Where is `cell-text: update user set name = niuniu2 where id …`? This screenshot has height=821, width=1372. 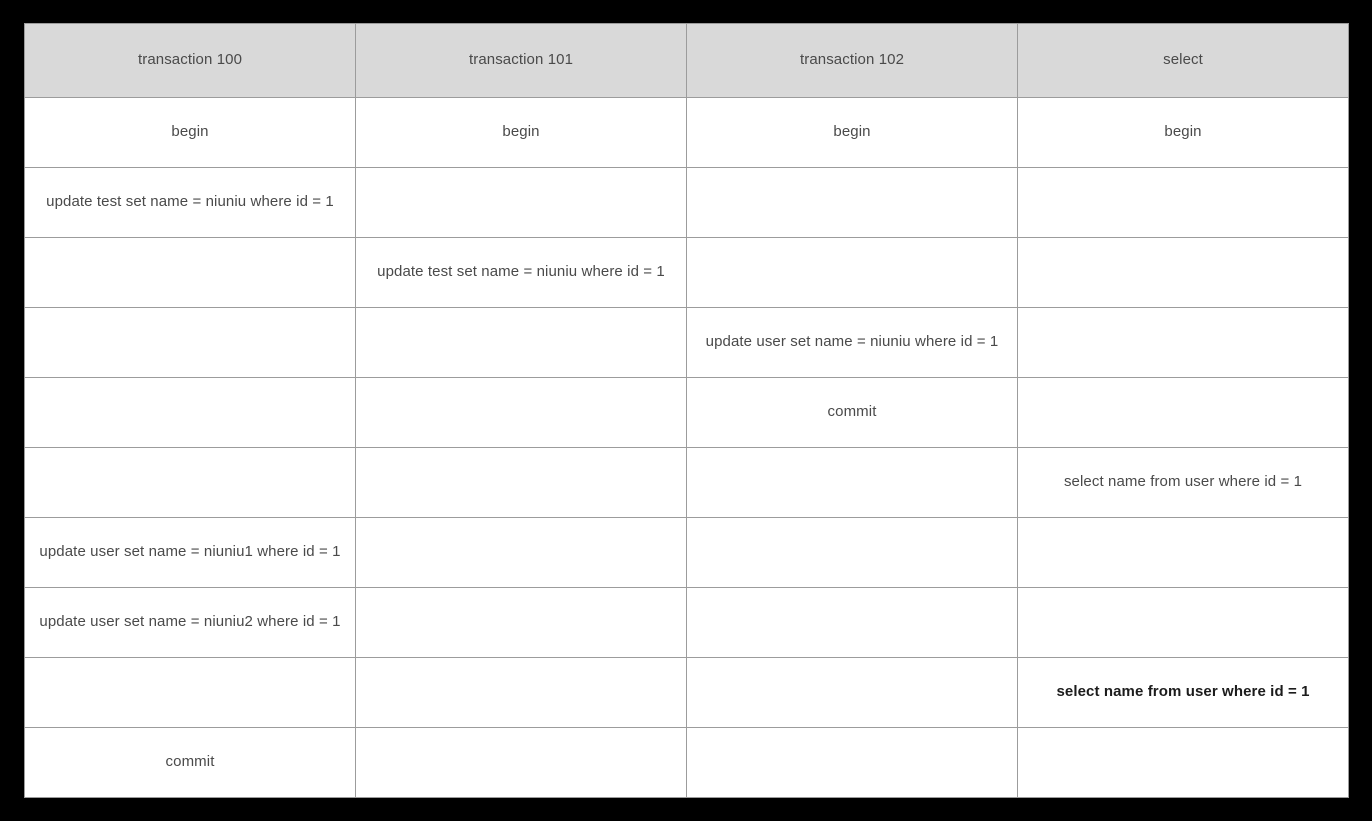
cell-text: update user set name = niuniu2 where id … is located at coordinates (190, 622).